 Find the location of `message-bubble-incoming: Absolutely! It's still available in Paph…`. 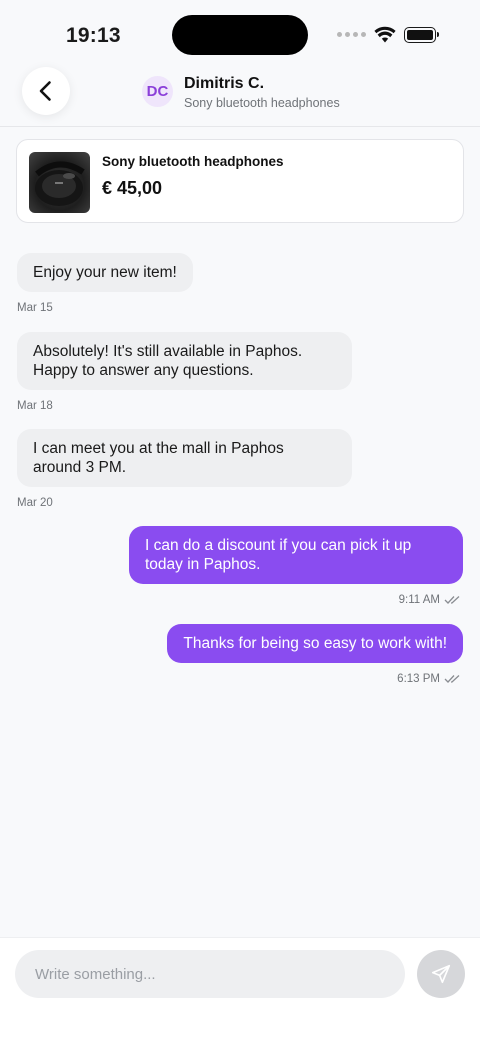

message-bubble-incoming: Absolutely! It's still available in Paph… is located at coordinates (184, 361).